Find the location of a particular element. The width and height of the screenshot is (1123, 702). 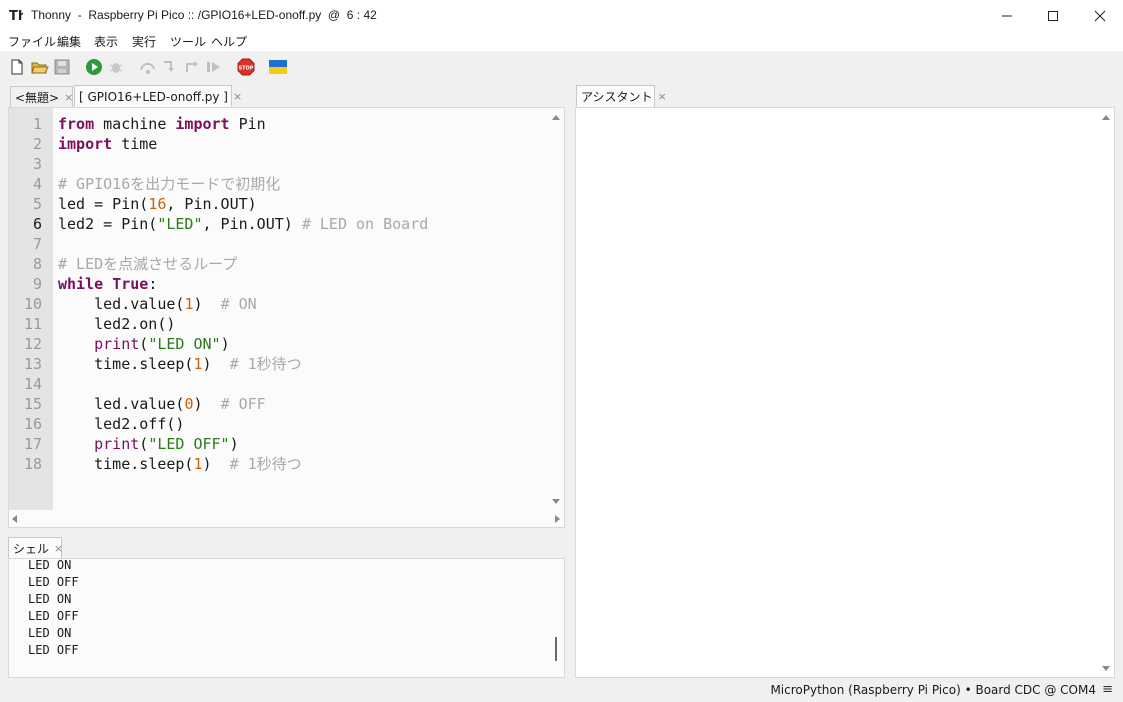

tab-shell: シェル × is located at coordinates (35, 548).